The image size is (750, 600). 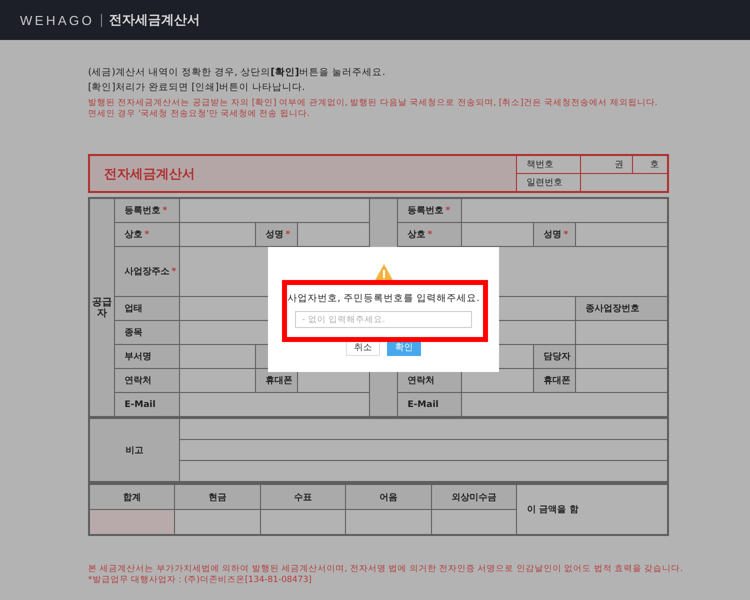 What do you see at coordinates (138, 357) in the screenshot?
I see `field-label: 부서명` at bounding box center [138, 357].